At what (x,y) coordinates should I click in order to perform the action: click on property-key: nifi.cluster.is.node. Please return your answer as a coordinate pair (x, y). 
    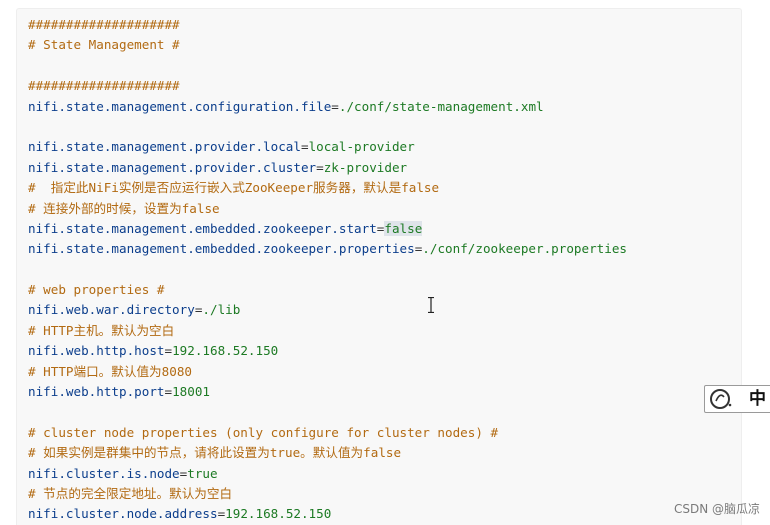
    Looking at the image, I should click on (104, 473).